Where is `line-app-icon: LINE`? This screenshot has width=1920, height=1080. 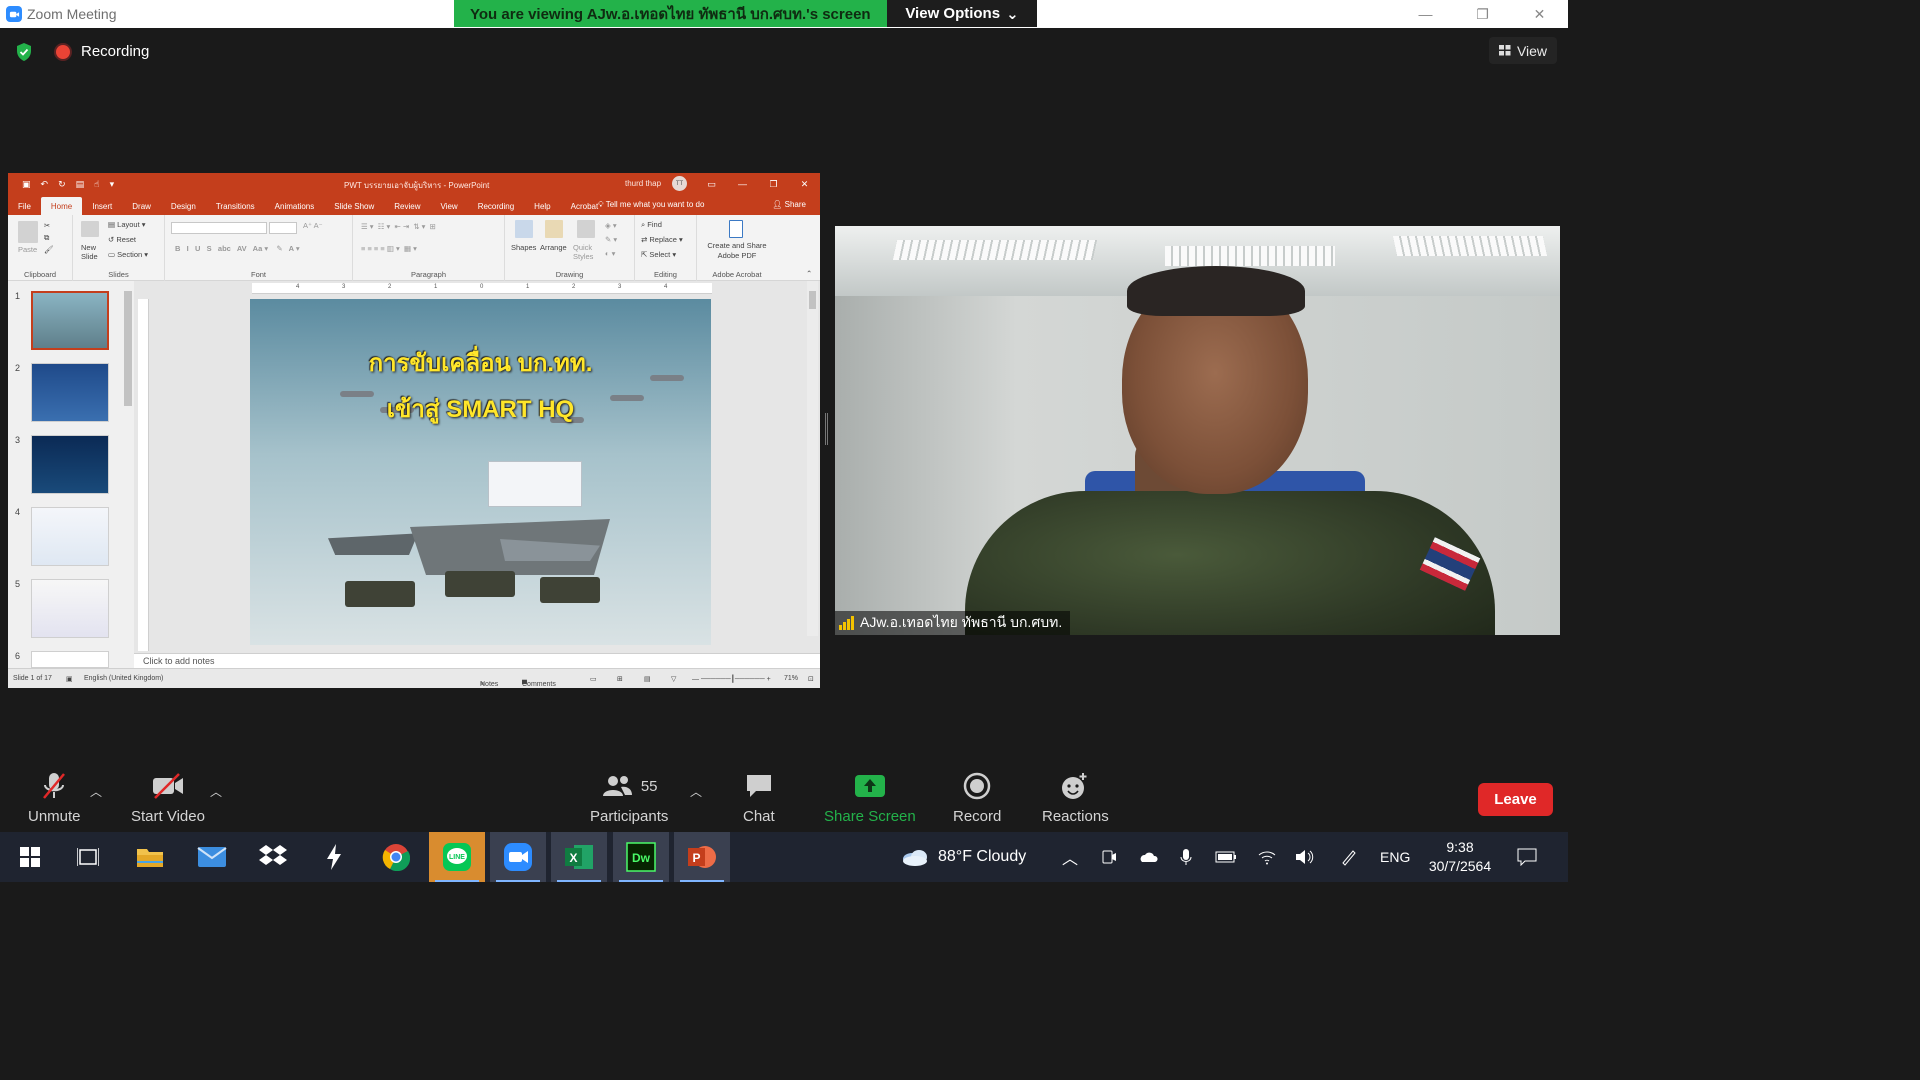
line-app-icon: LINE is located at coordinates (457, 857).